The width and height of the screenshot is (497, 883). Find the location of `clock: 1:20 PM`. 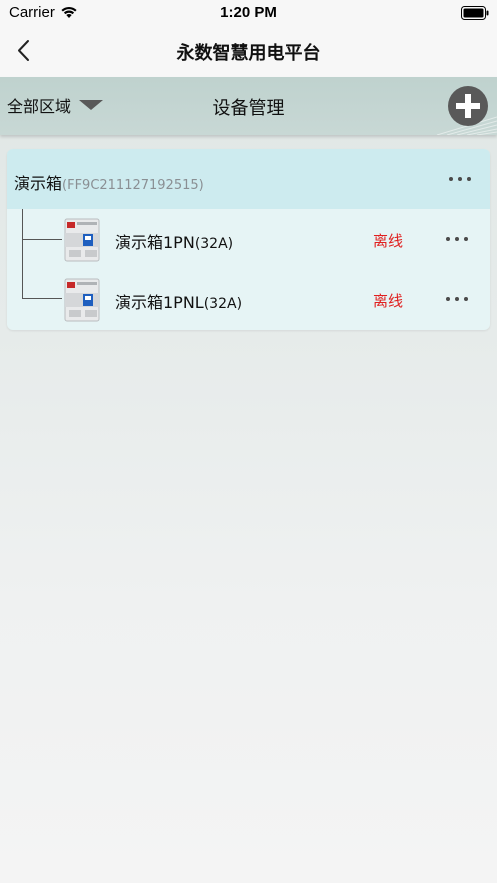

clock: 1:20 PM is located at coordinates (248, 12).